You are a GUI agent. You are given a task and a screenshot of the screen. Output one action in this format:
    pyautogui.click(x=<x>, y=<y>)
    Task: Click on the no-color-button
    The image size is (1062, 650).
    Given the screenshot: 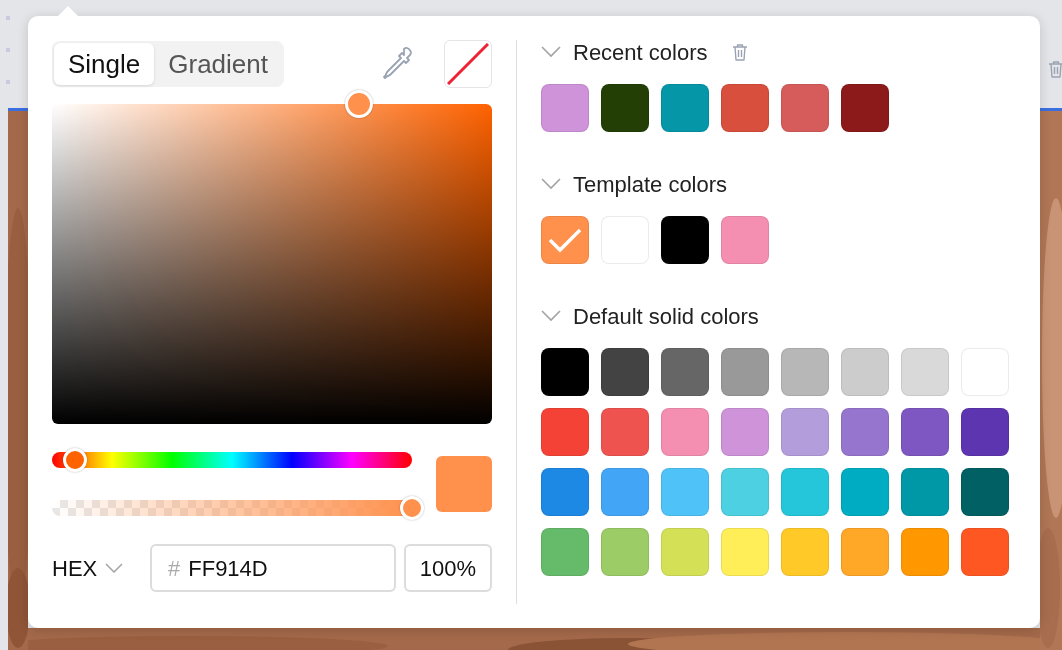 What is the action you would take?
    pyautogui.click(x=468, y=64)
    